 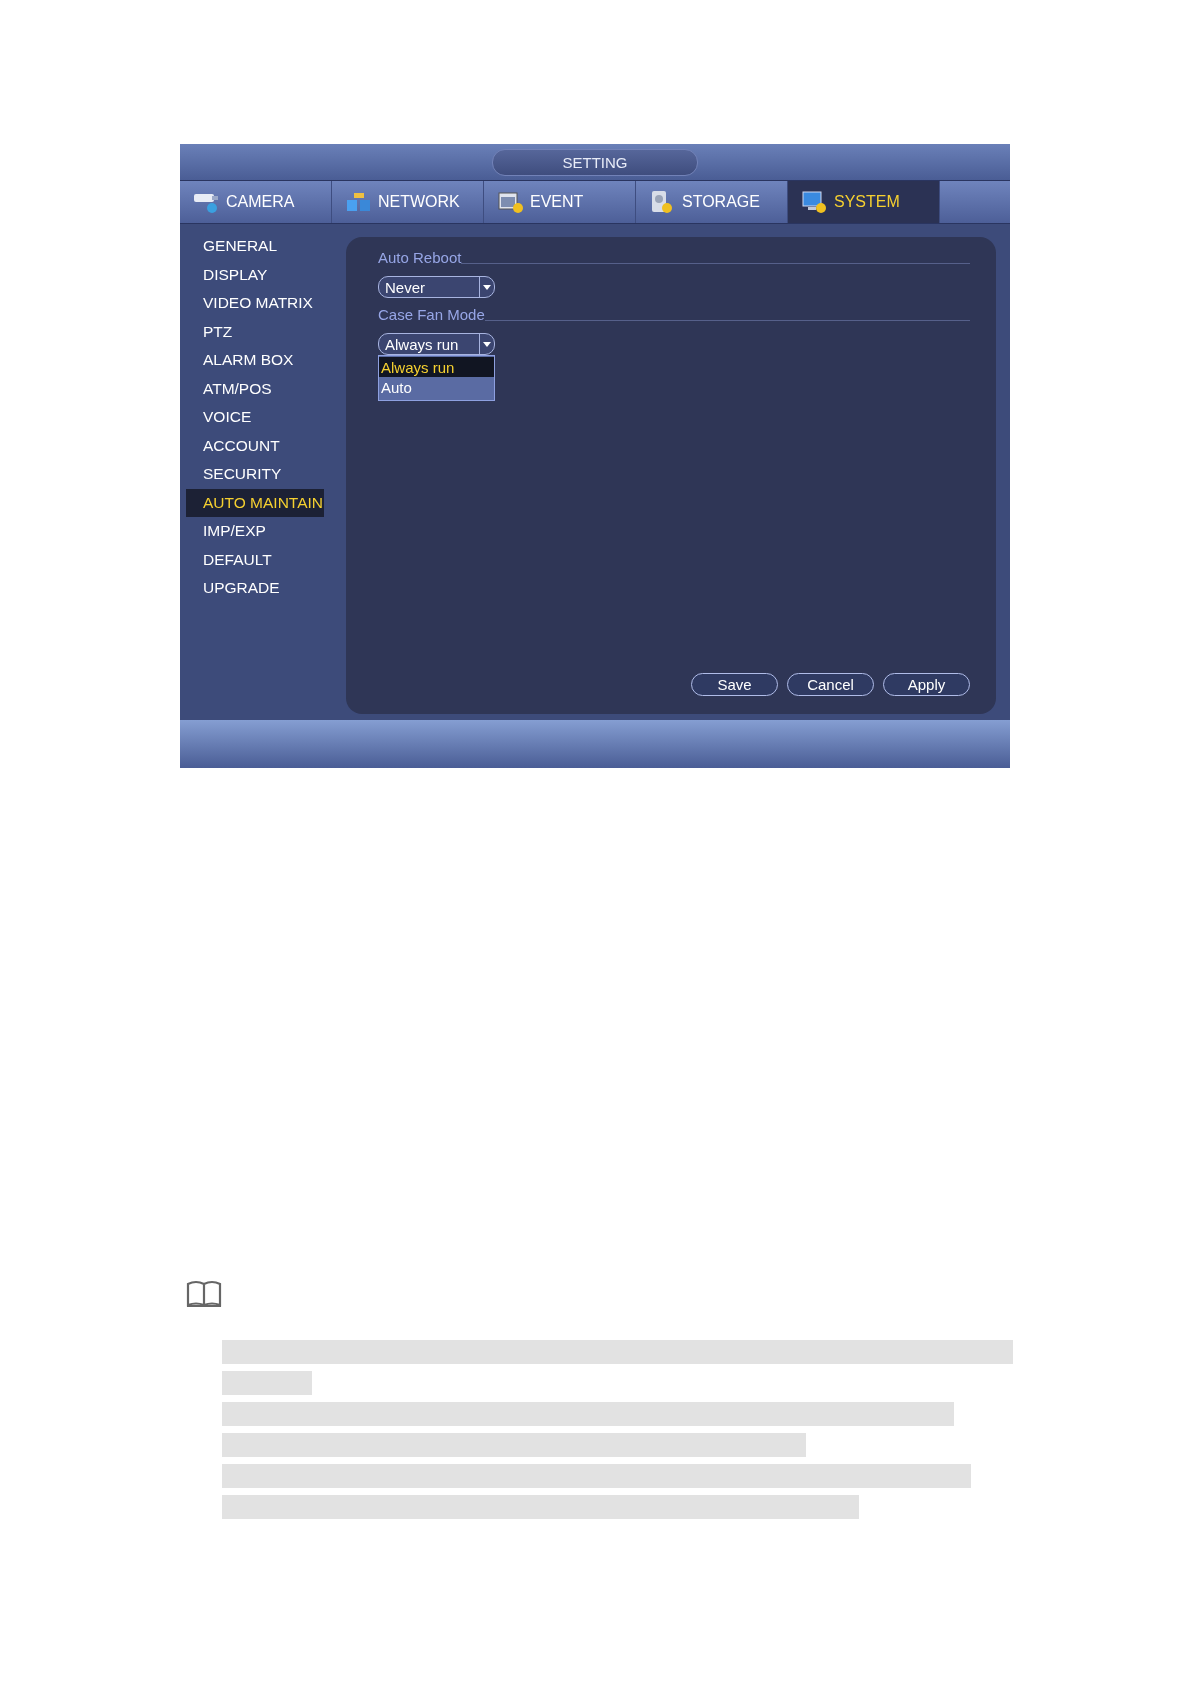 I want to click on sidebar-item: GENERAL, so click(x=255, y=246).